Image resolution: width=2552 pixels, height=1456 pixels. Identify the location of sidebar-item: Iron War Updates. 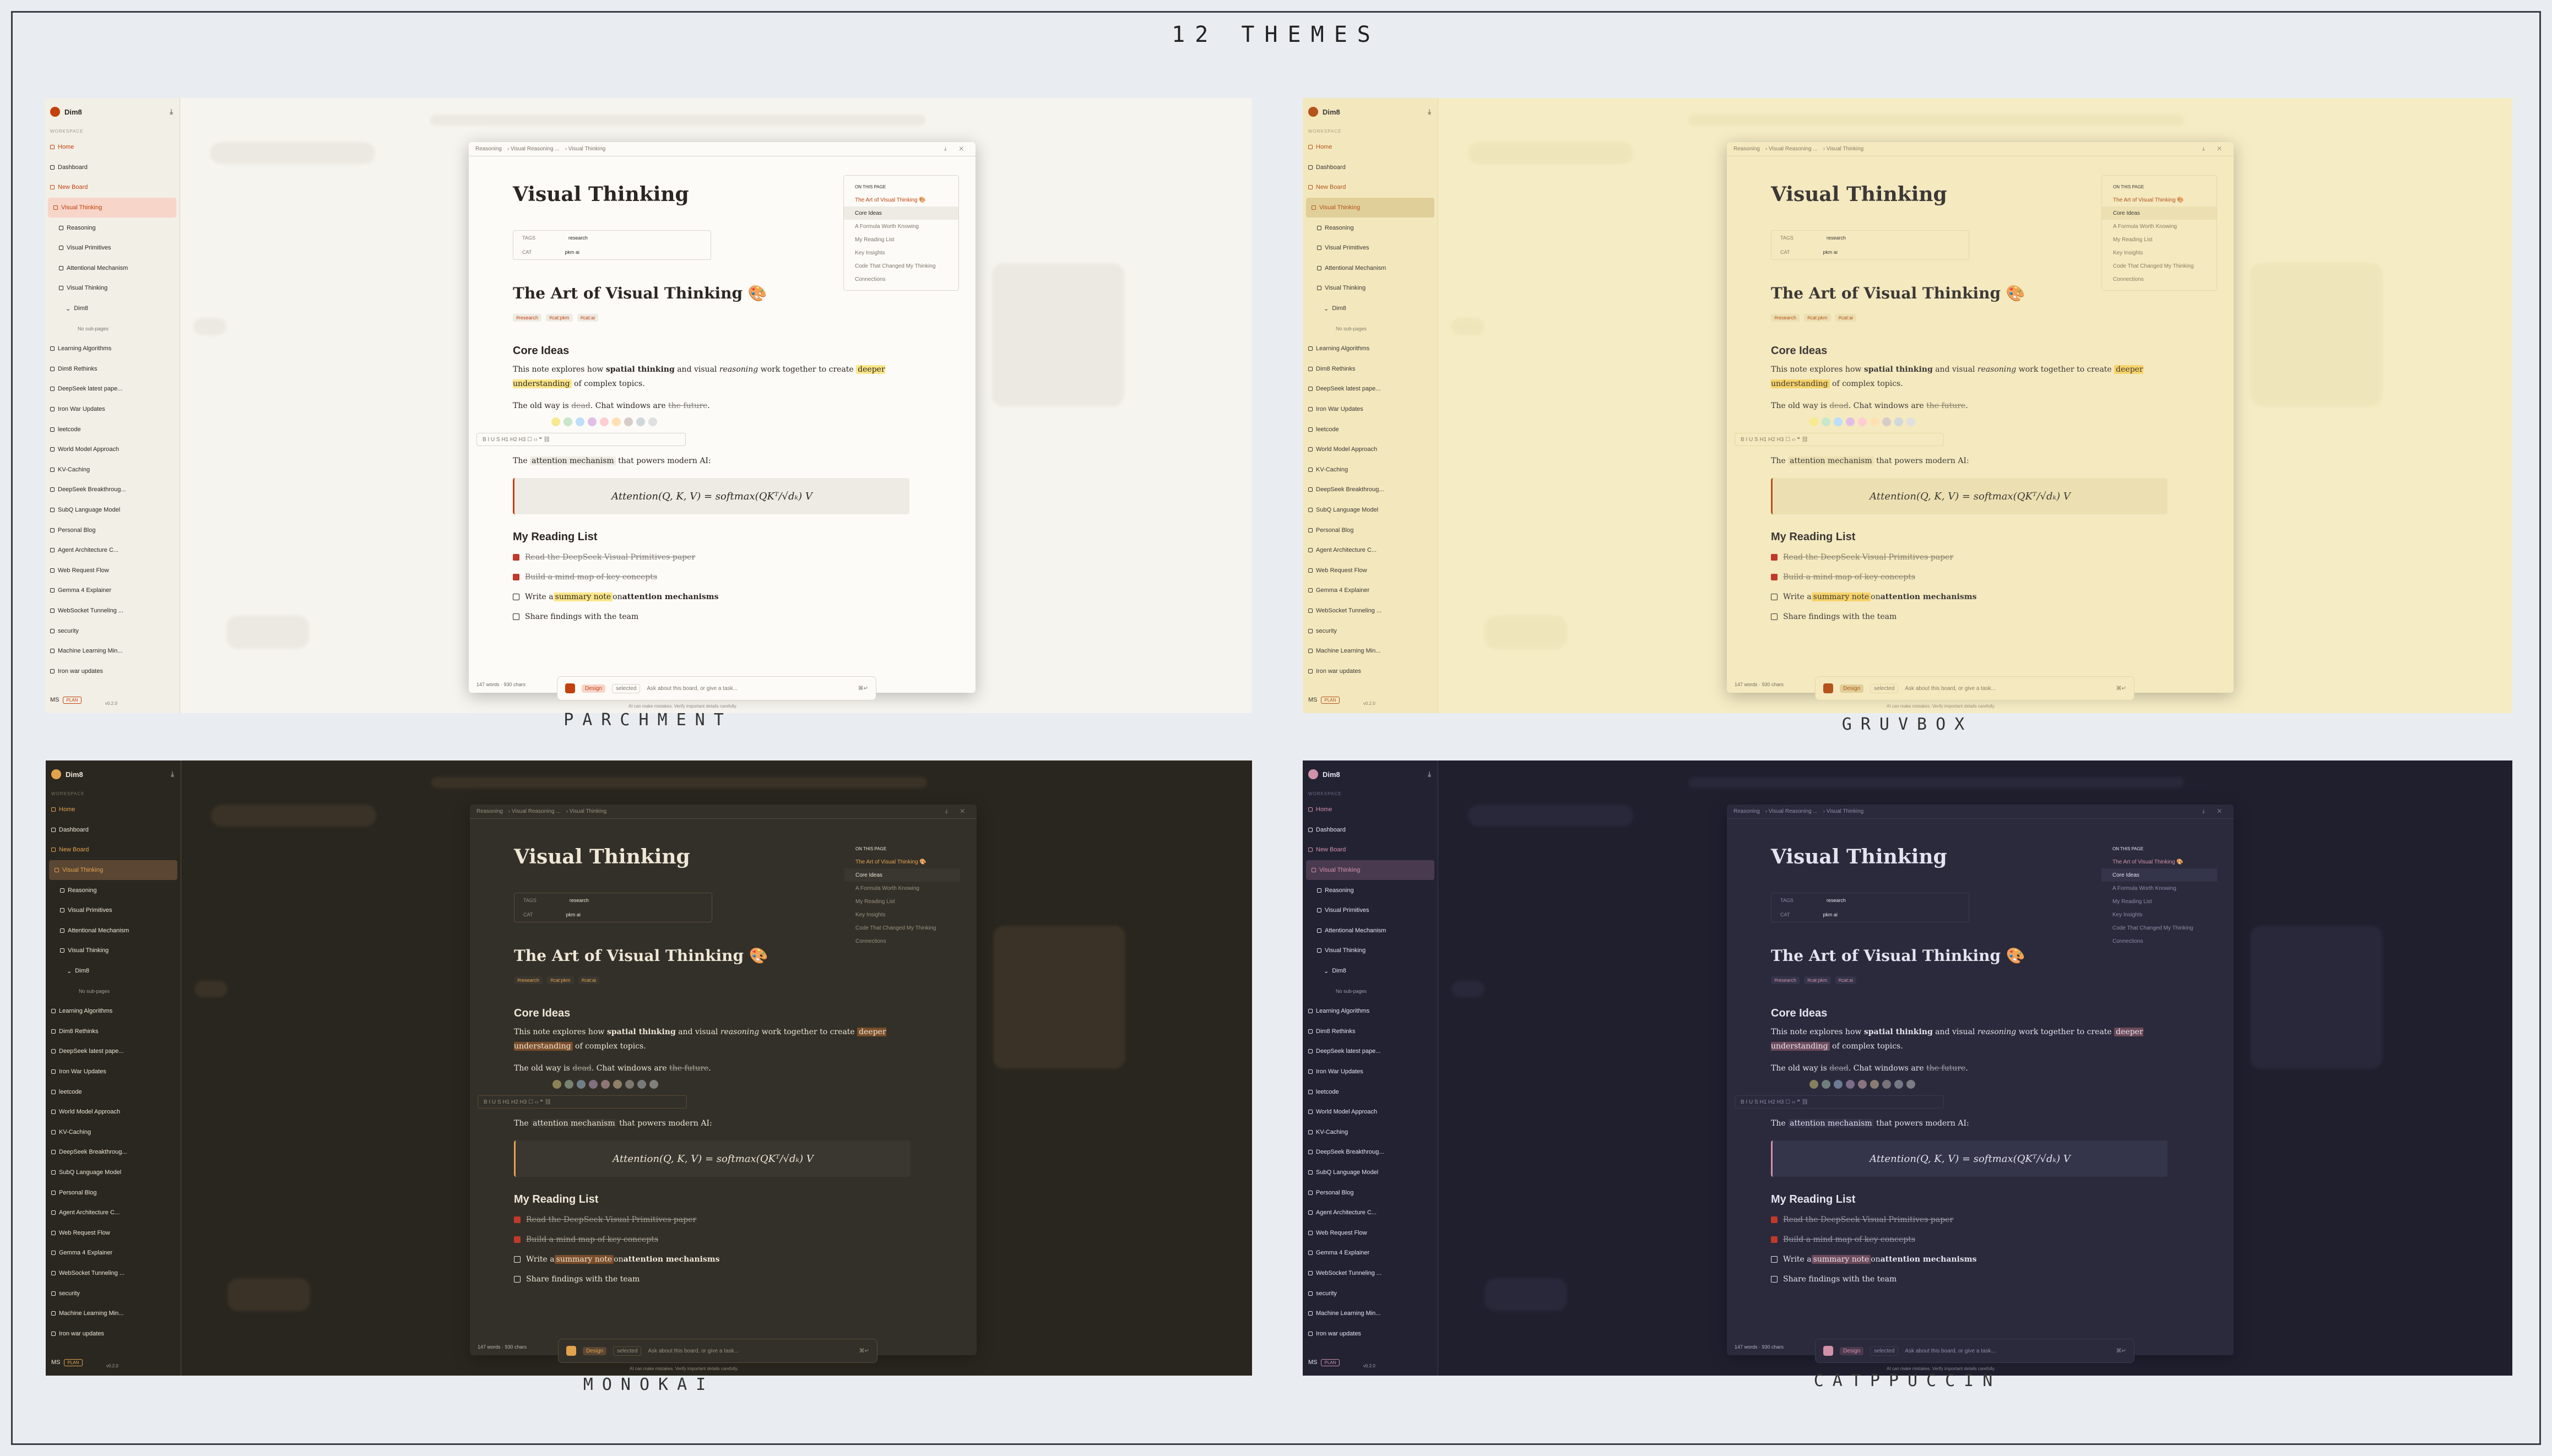
(1370, 410).